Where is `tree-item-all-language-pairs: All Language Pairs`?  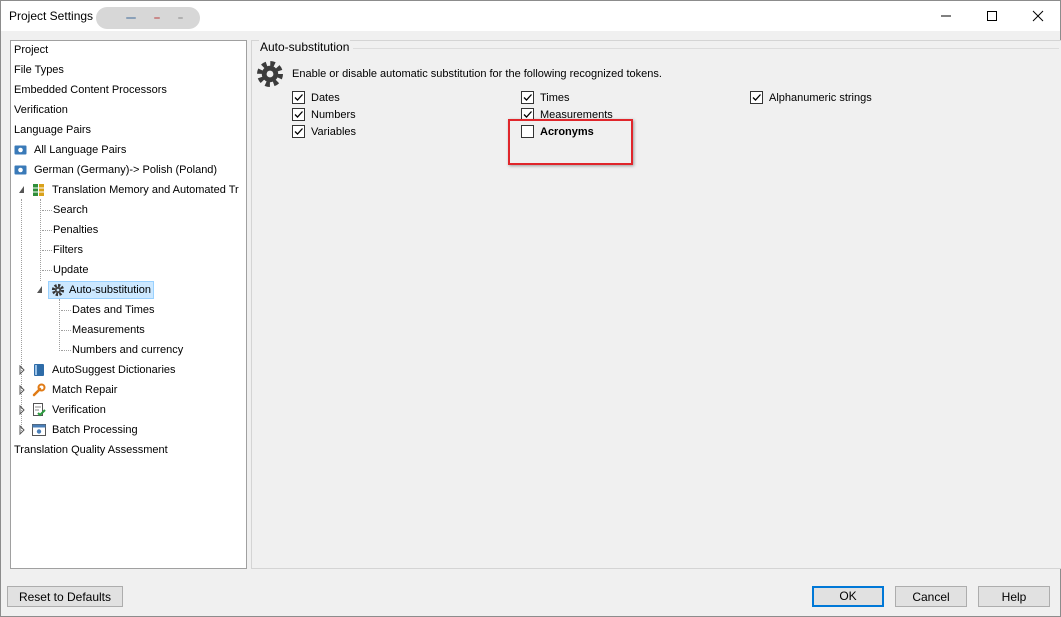
tree-item-all-language-pairs: All Language Pairs is located at coordinates (70, 150).